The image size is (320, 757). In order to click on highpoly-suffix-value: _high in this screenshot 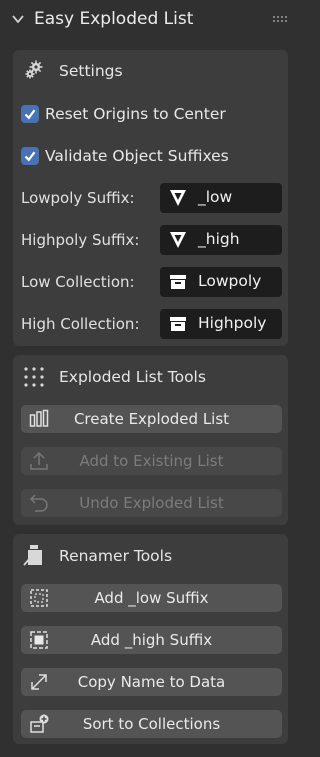, I will do `click(219, 239)`.